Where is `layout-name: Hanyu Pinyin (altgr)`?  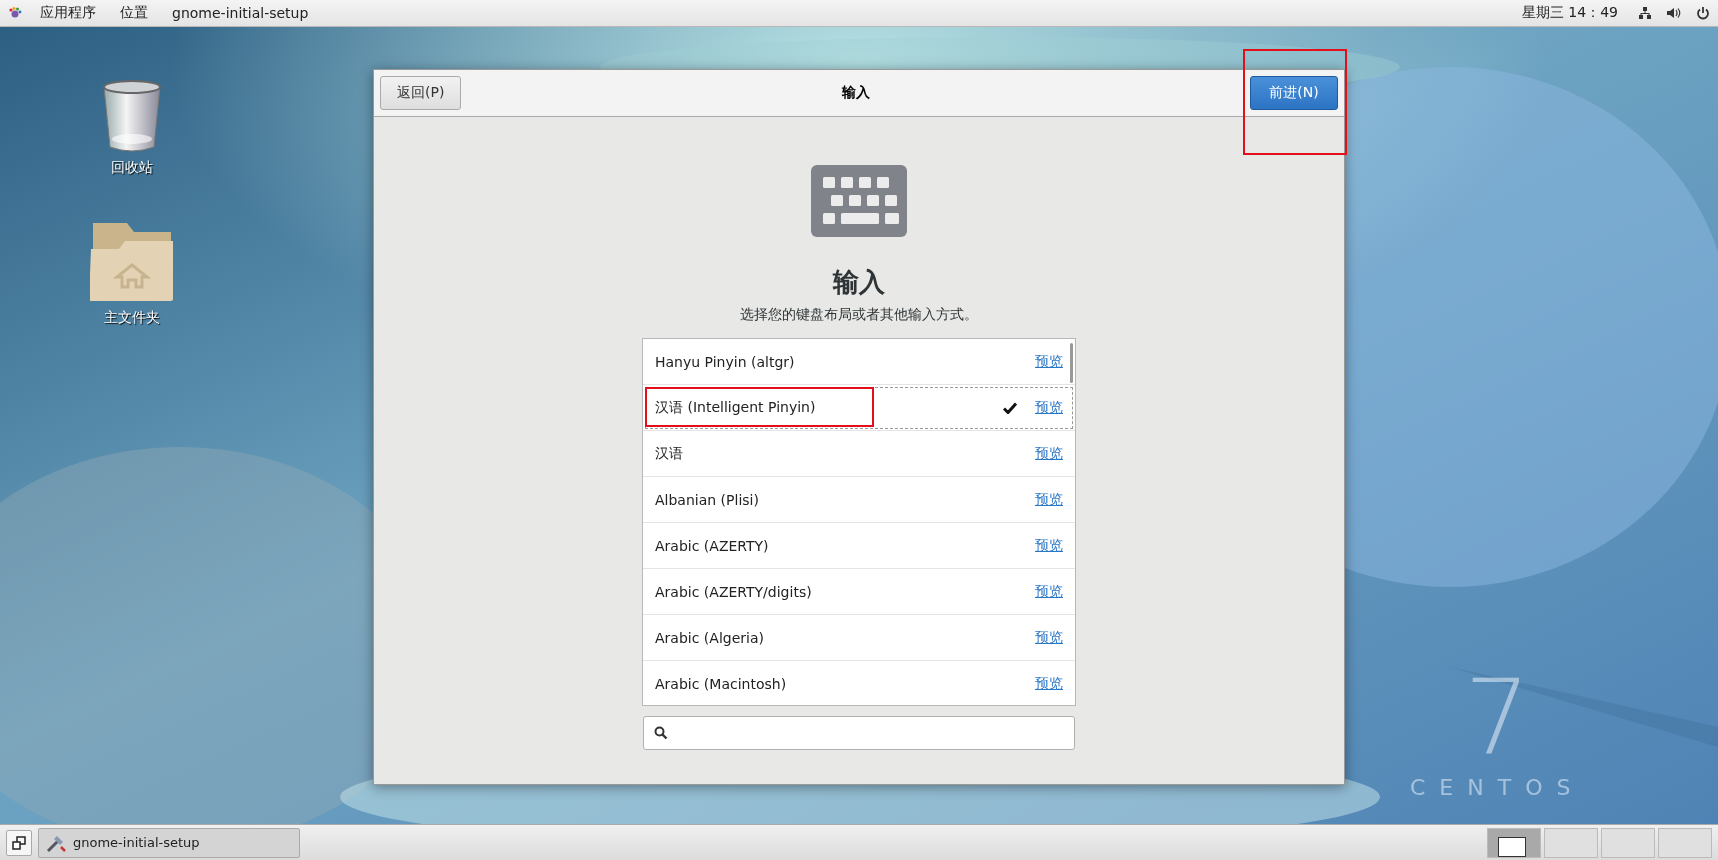 layout-name: Hanyu Pinyin (altgr) is located at coordinates (725, 361).